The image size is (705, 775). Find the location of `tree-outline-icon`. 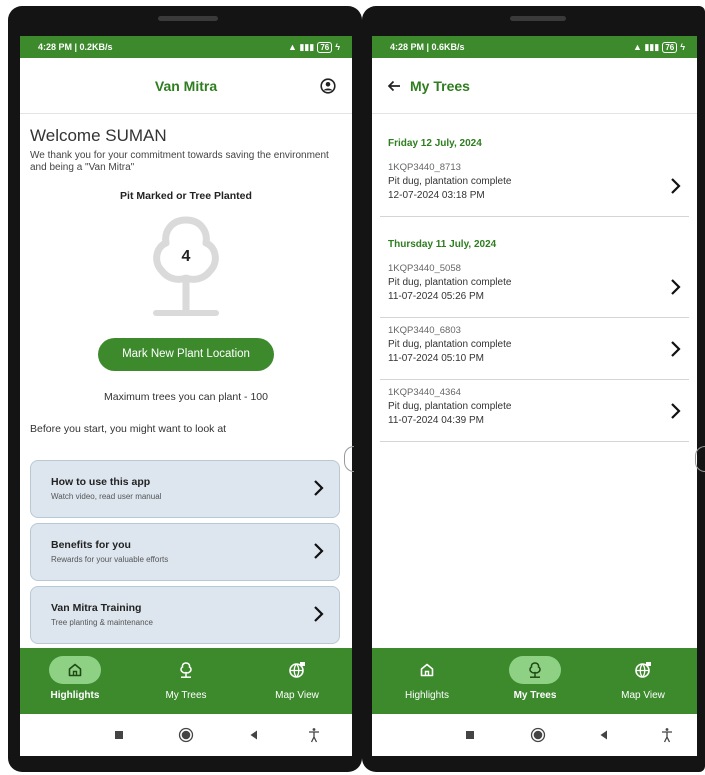

tree-outline-icon is located at coordinates (186, 266).